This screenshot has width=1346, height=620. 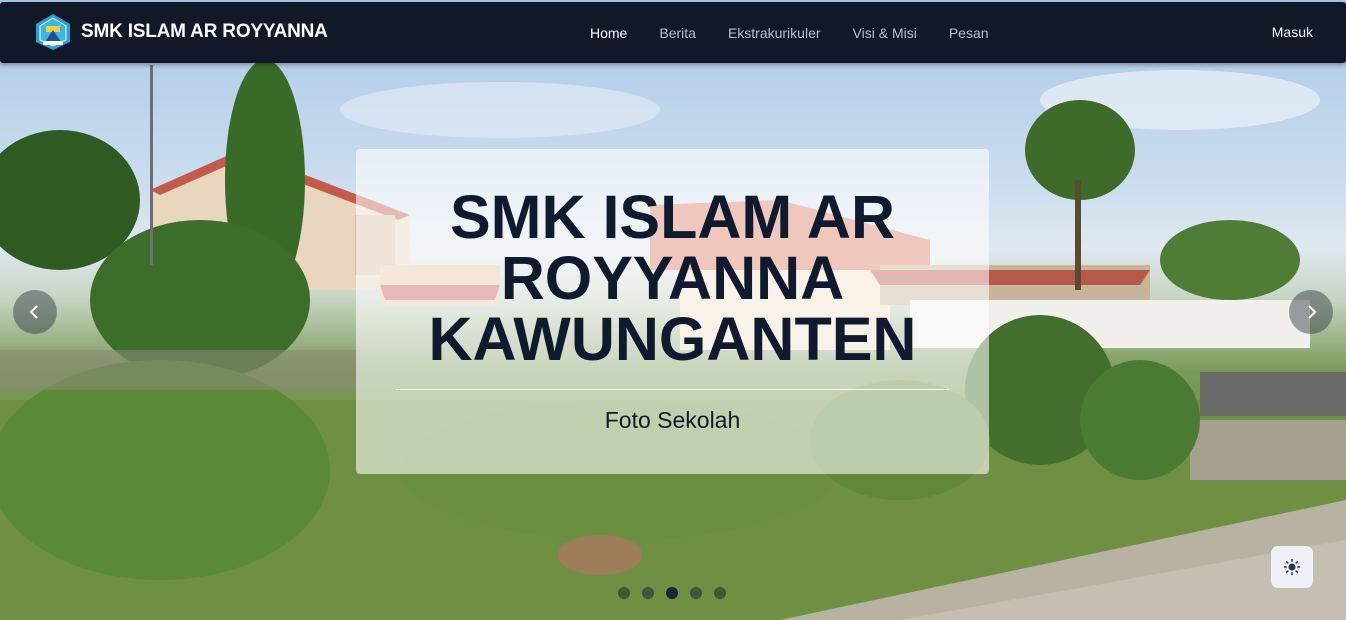 I want to click on brand-name: SMK ISLAM AR ROYYANNA, so click(x=204, y=31).